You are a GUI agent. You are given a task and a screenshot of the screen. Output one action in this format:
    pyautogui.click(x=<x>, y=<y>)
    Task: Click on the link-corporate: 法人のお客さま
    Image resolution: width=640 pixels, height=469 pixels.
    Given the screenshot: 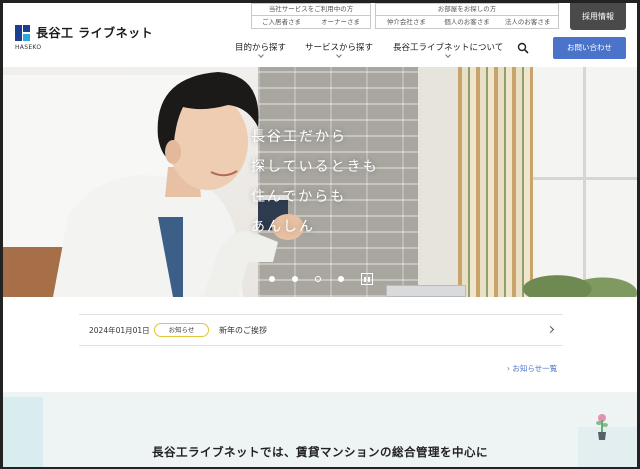 What is the action you would take?
    pyautogui.click(x=527, y=22)
    